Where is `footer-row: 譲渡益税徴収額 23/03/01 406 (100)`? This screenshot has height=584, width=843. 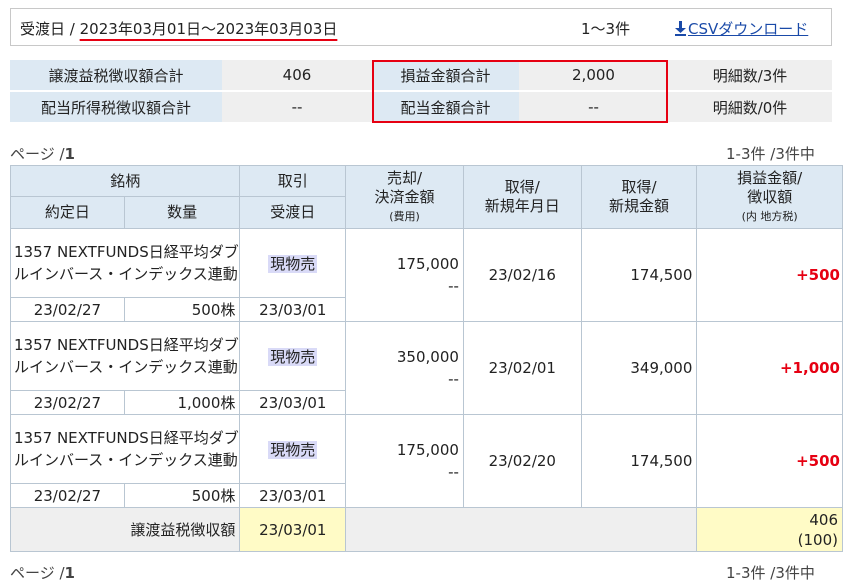
footer-row: 譲渡益税徴収額 23/03/01 406 (100) is located at coordinates (426, 529).